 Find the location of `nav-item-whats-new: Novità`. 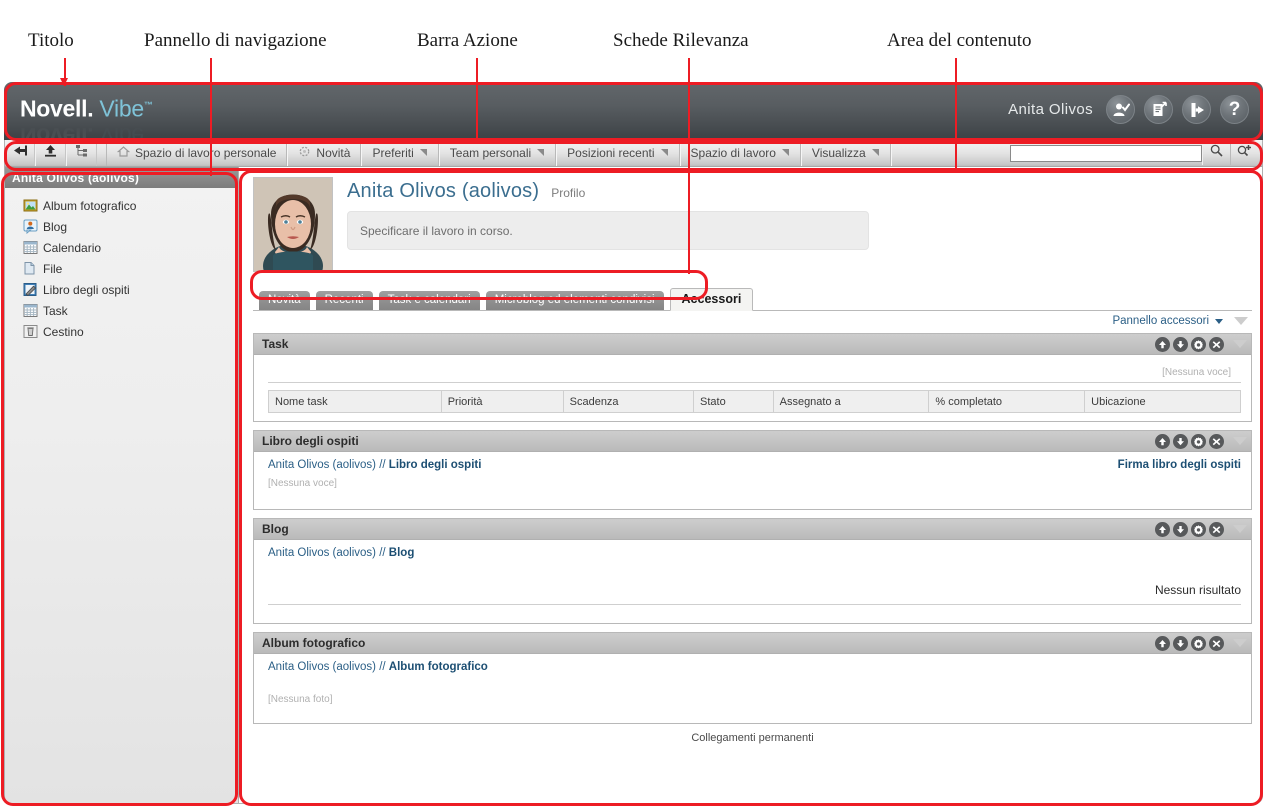

nav-item-whats-new: Novità is located at coordinates (324, 153).